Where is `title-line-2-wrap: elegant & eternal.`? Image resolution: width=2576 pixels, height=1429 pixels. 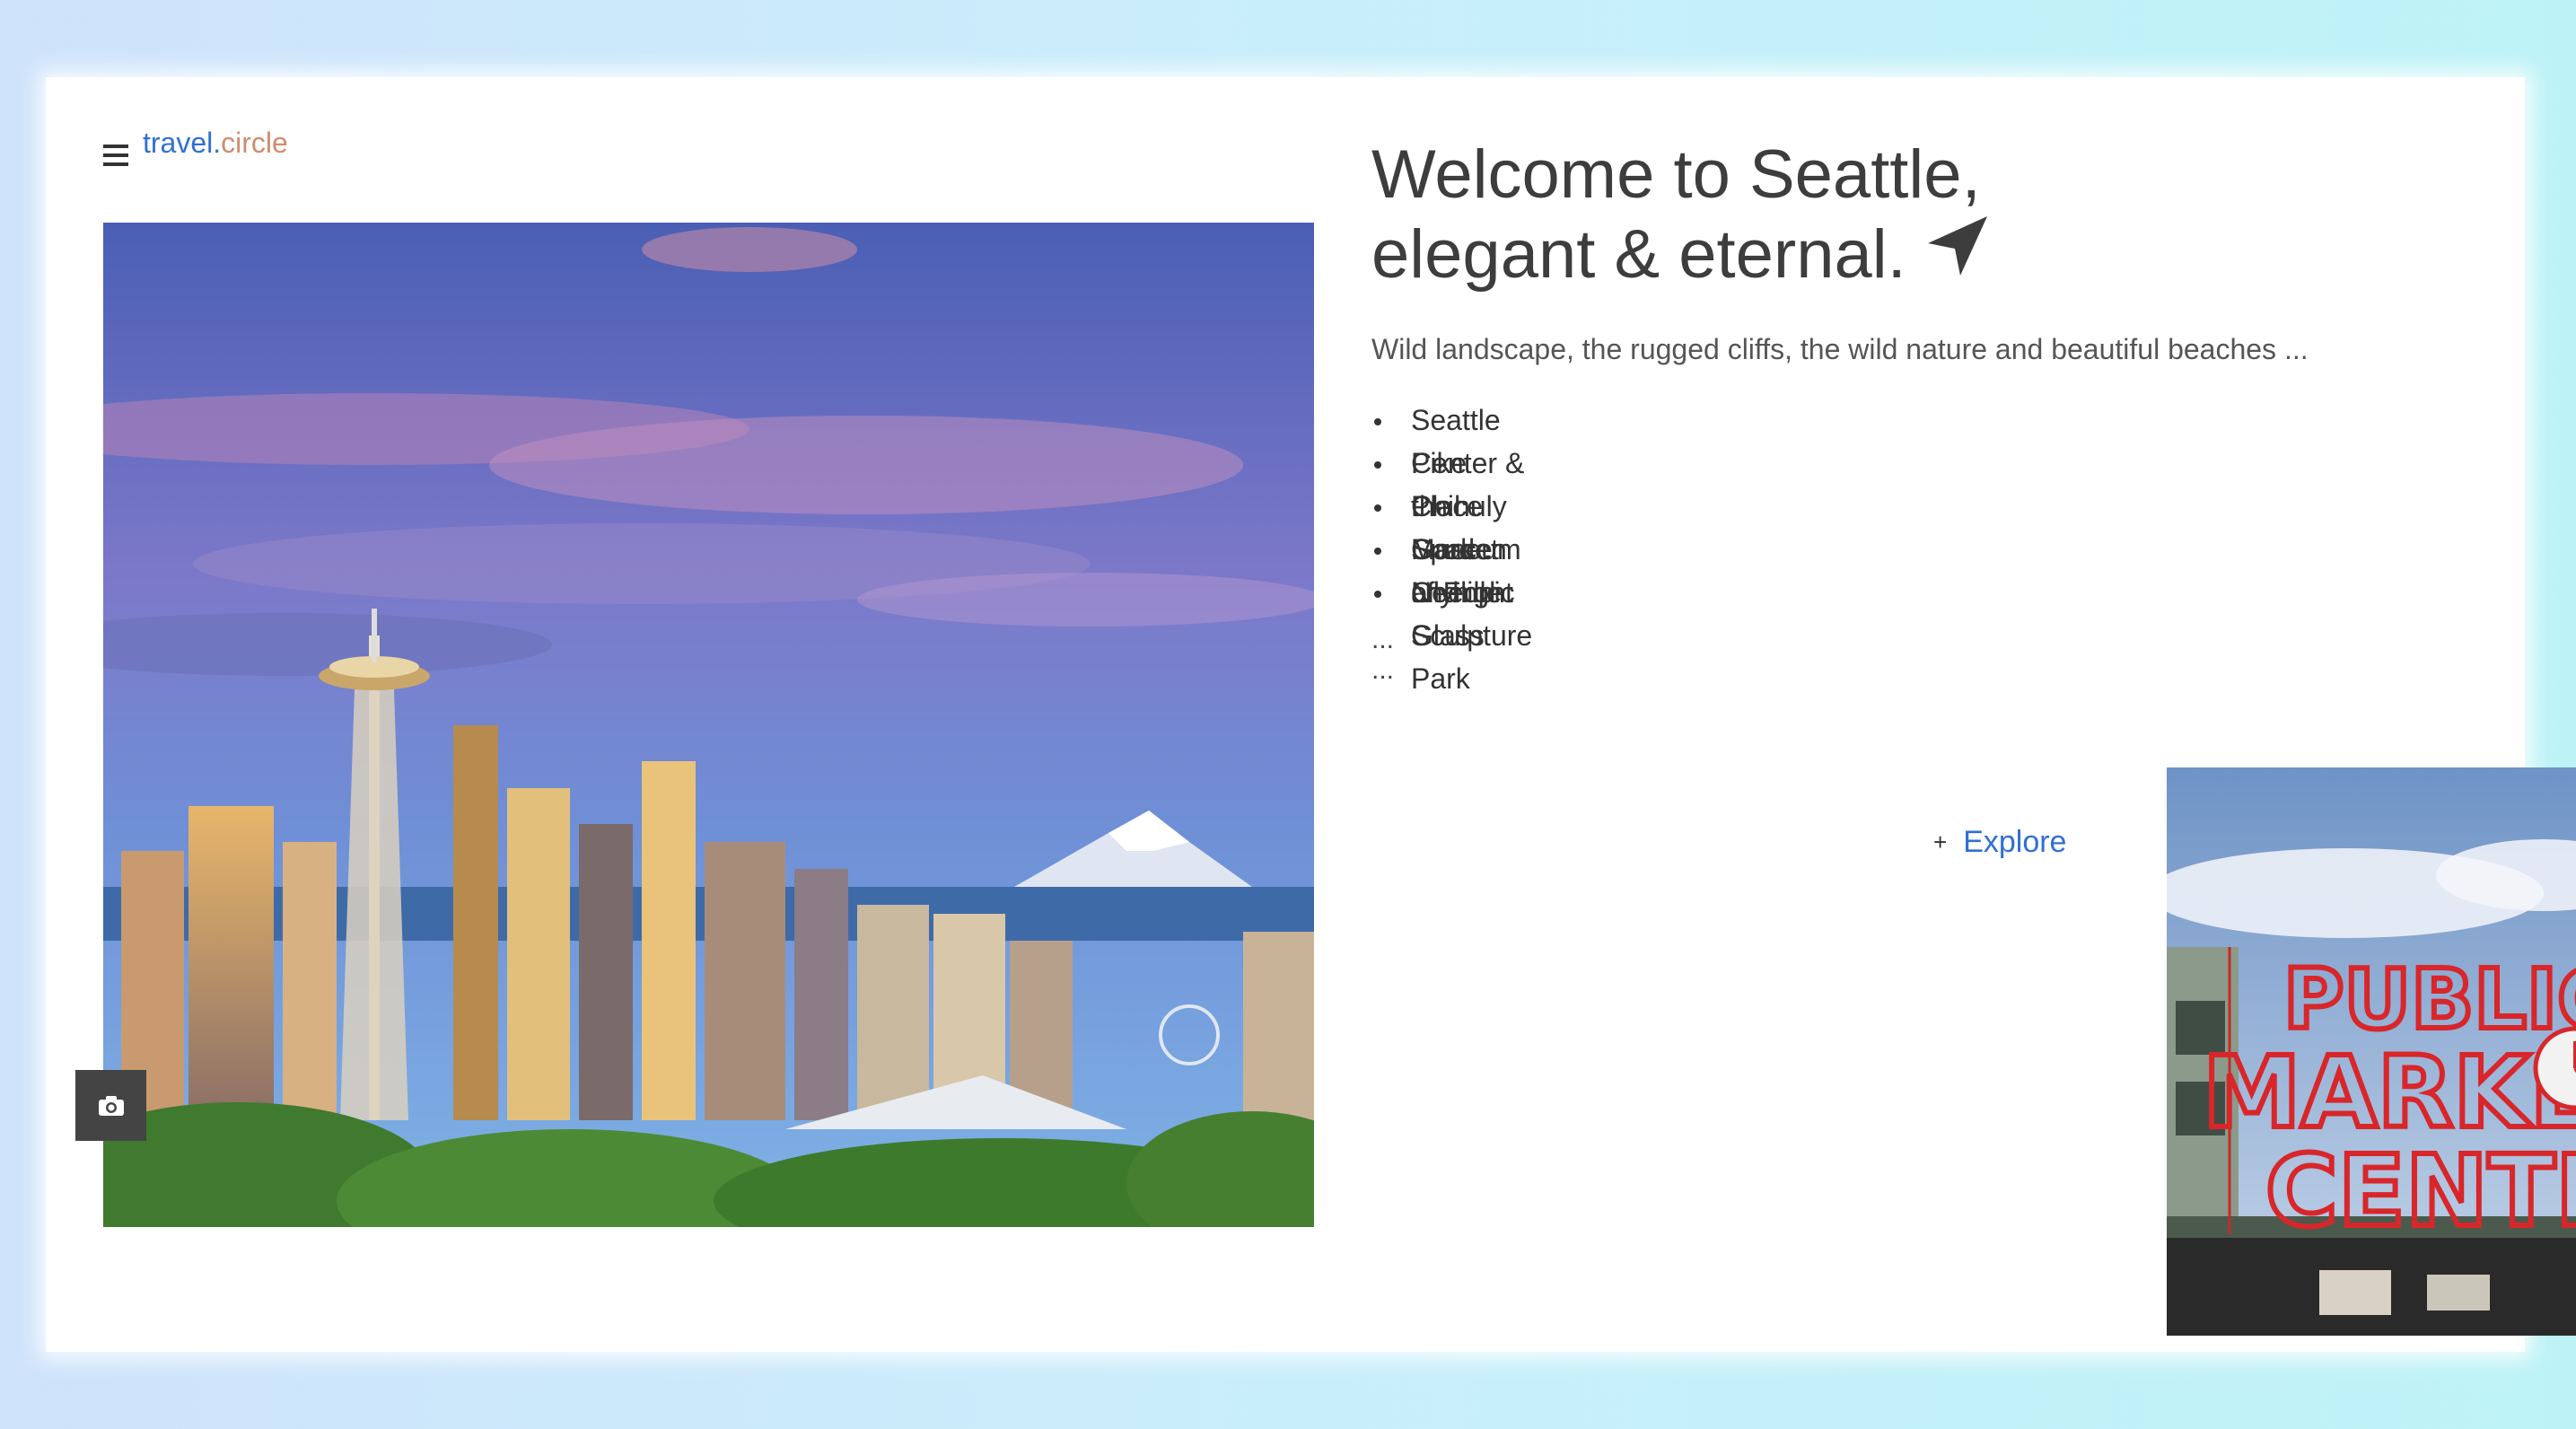
title-line-2-wrap: elegant & eternal. is located at coordinates (1910, 253).